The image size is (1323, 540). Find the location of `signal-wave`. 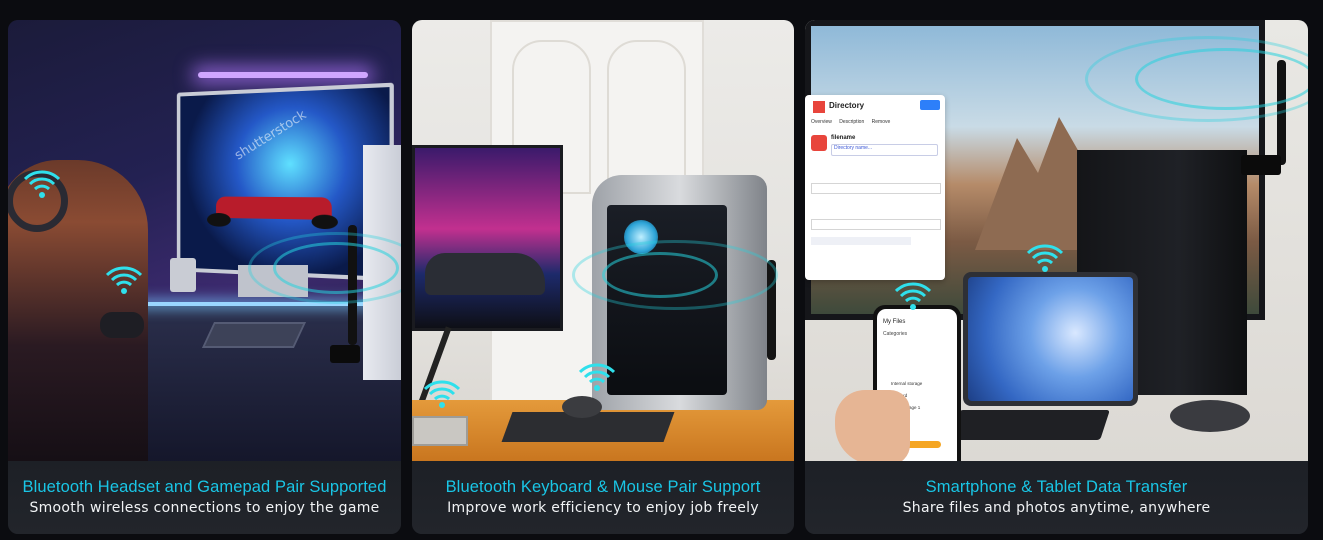

signal-wave is located at coordinates (675, 275).